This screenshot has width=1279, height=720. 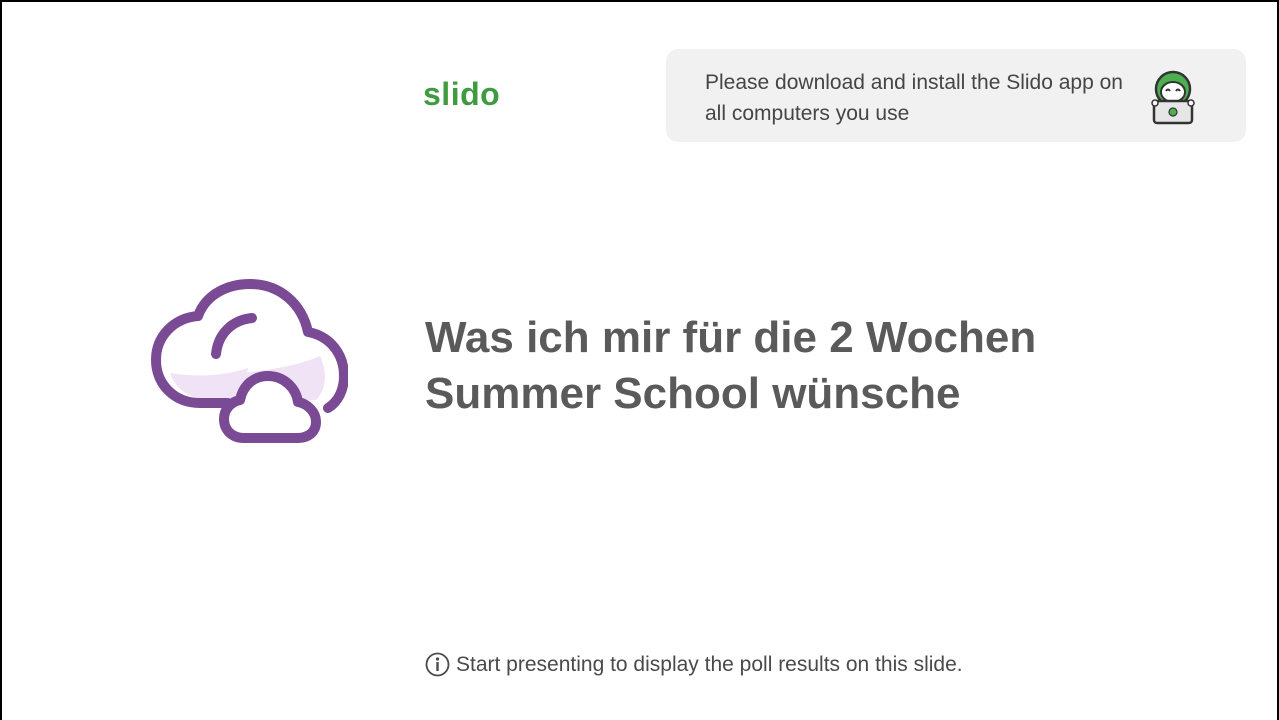 I want to click on slido-logo: slido, so click(x=462, y=94).